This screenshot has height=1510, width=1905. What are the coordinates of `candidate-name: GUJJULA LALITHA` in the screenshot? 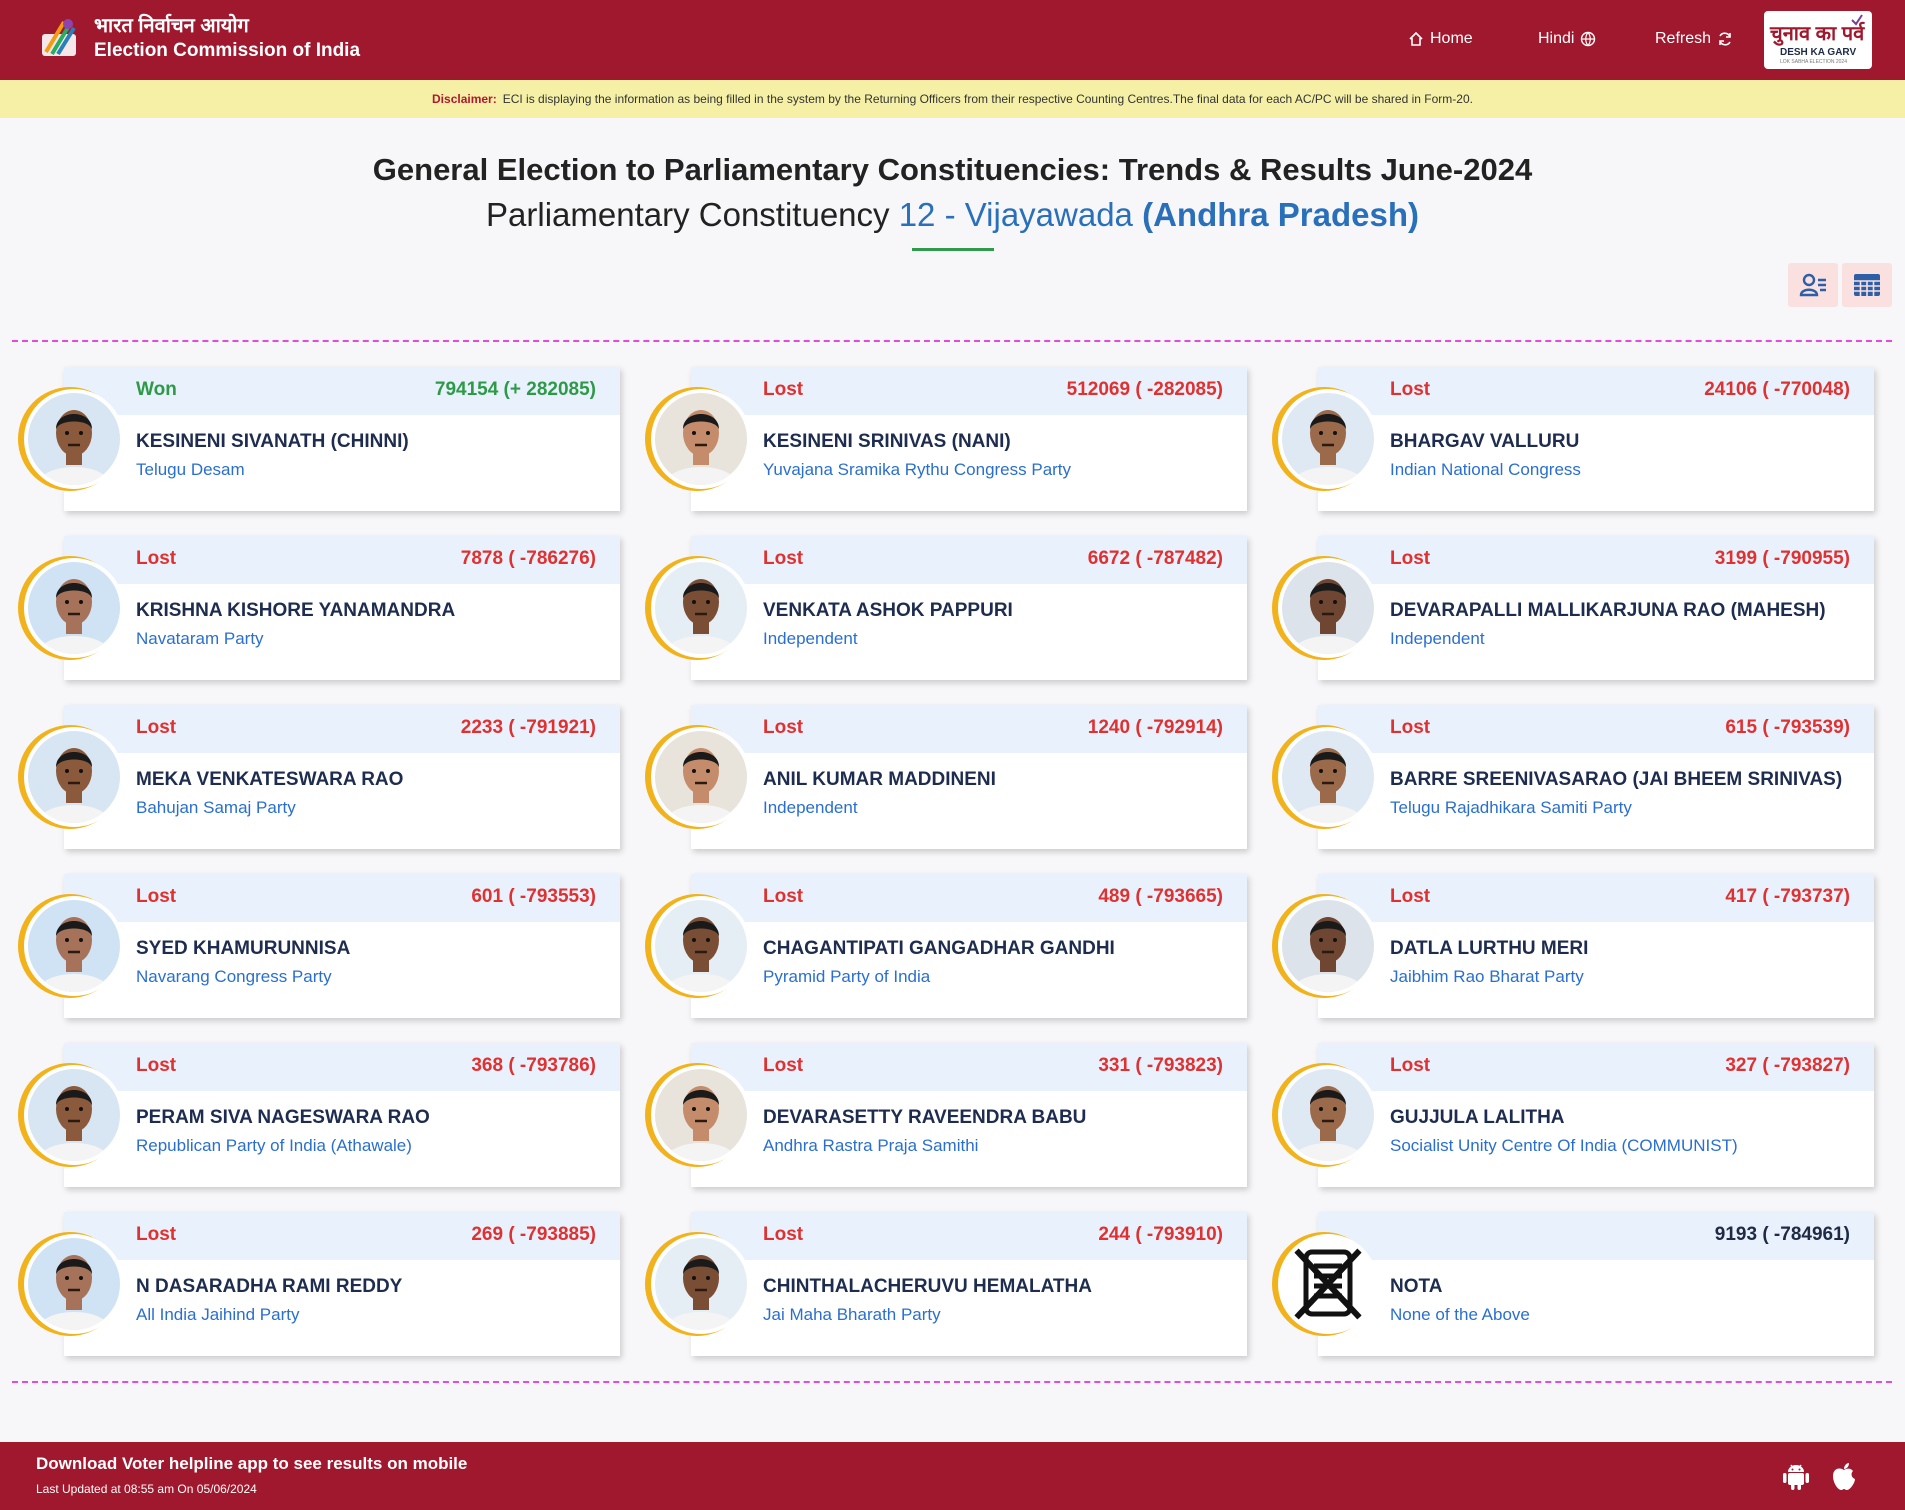 It's located at (1477, 1117).